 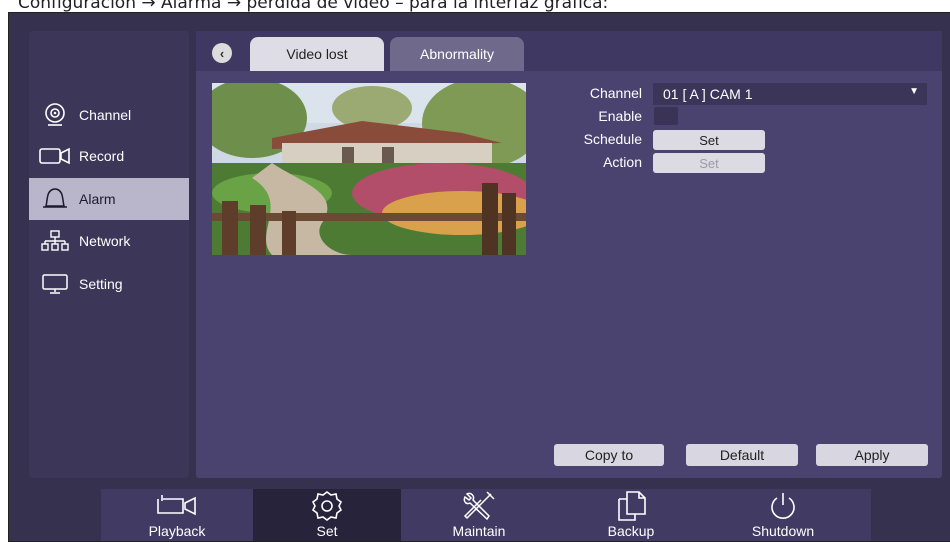 What do you see at coordinates (709, 140) in the screenshot?
I see `schedule-set-button: Set` at bounding box center [709, 140].